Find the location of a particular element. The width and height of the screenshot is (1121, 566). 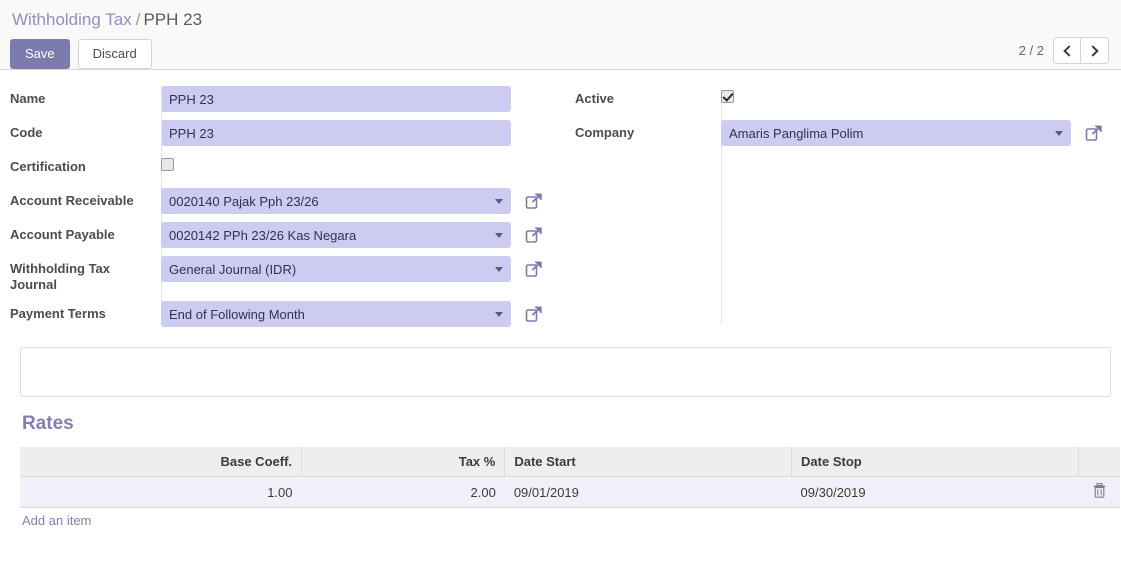

cell-delete-action is located at coordinates (1099, 492).